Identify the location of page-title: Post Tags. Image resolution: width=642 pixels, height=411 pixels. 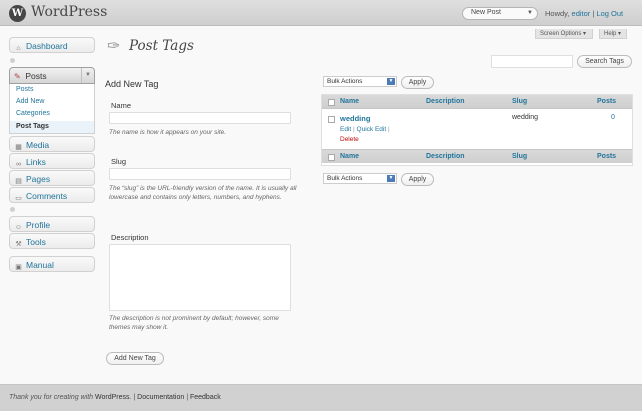
(161, 46).